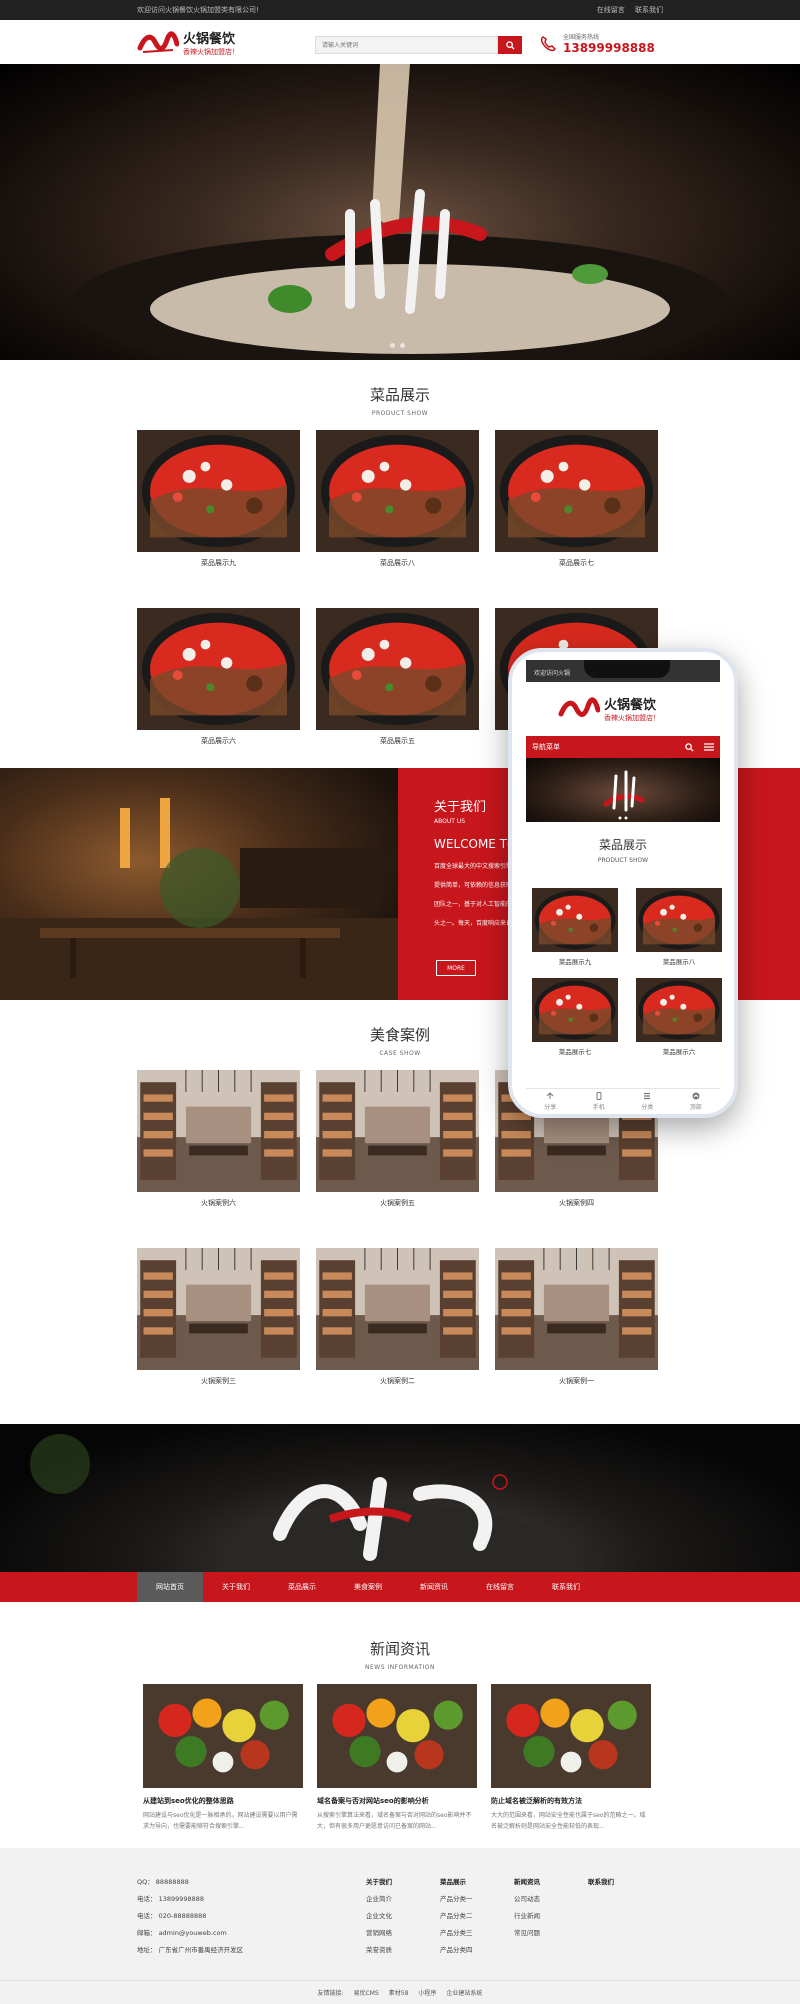  I want to click on mobile-product-card: 菜品展示七, so click(575, 1017).